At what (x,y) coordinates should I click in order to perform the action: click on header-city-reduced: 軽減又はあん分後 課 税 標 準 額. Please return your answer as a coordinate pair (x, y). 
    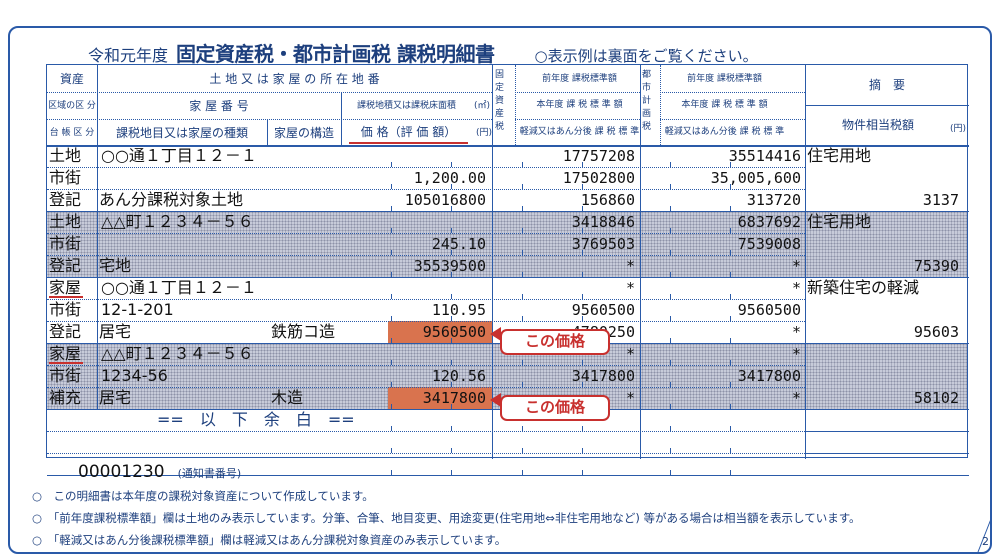
    Looking at the image, I should click on (724, 132).